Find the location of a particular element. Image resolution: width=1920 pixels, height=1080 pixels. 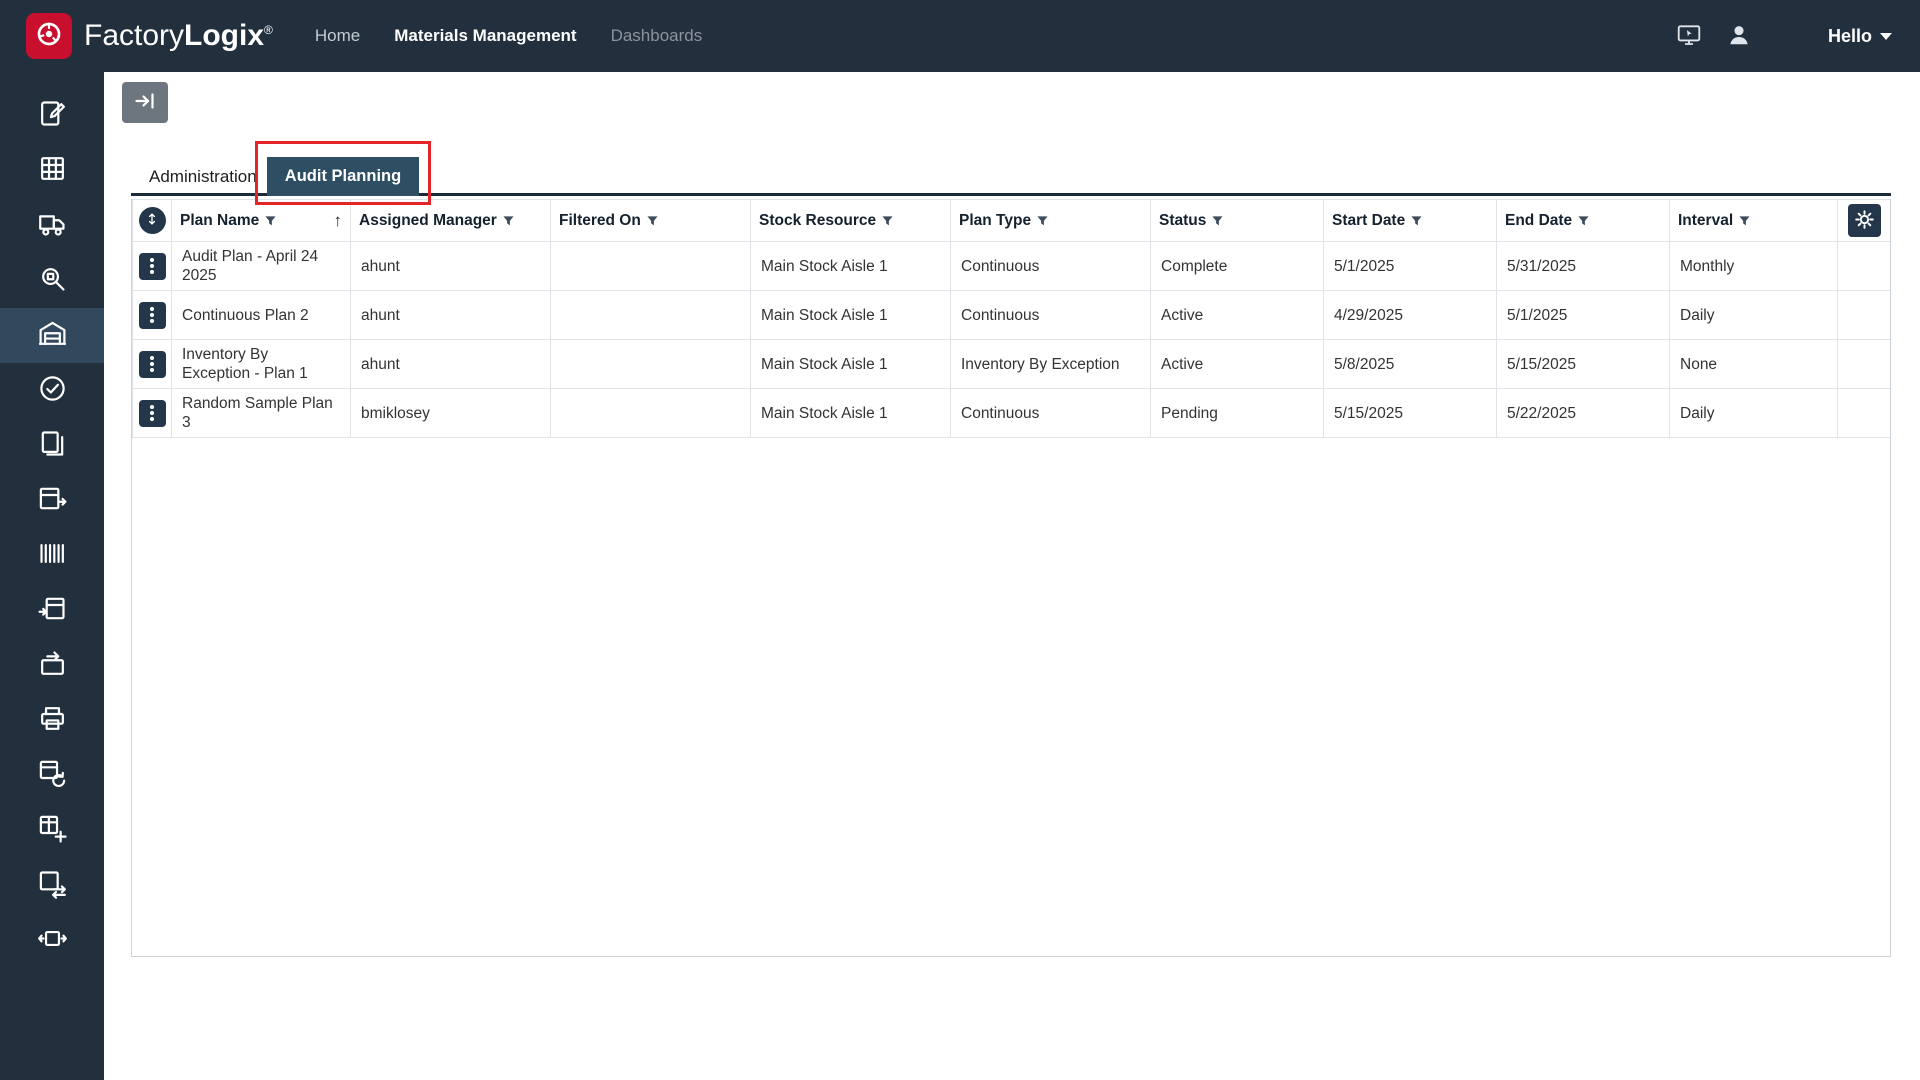

transfer-arrows-icon is located at coordinates (52, 941).